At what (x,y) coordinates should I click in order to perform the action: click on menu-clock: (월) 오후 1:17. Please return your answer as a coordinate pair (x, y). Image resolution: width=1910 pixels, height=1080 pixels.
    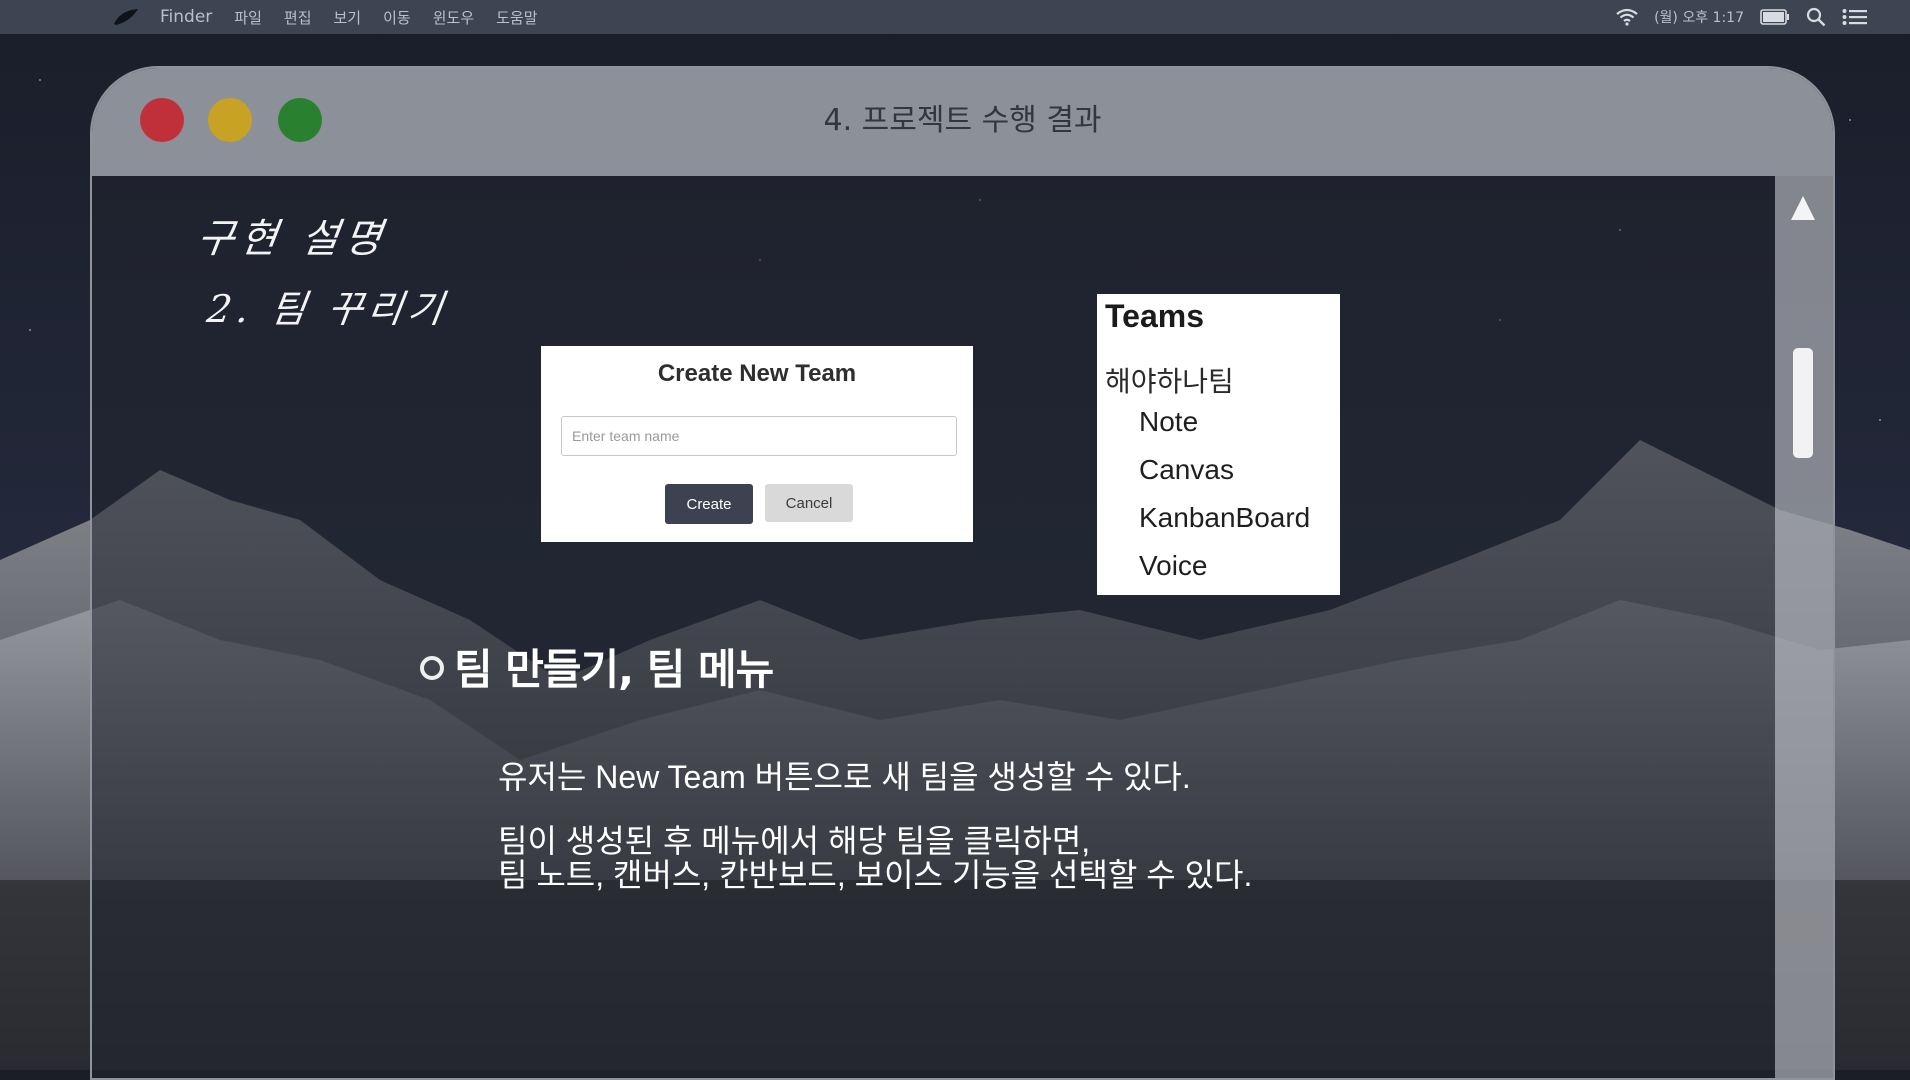
    Looking at the image, I should click on (1699, 17).